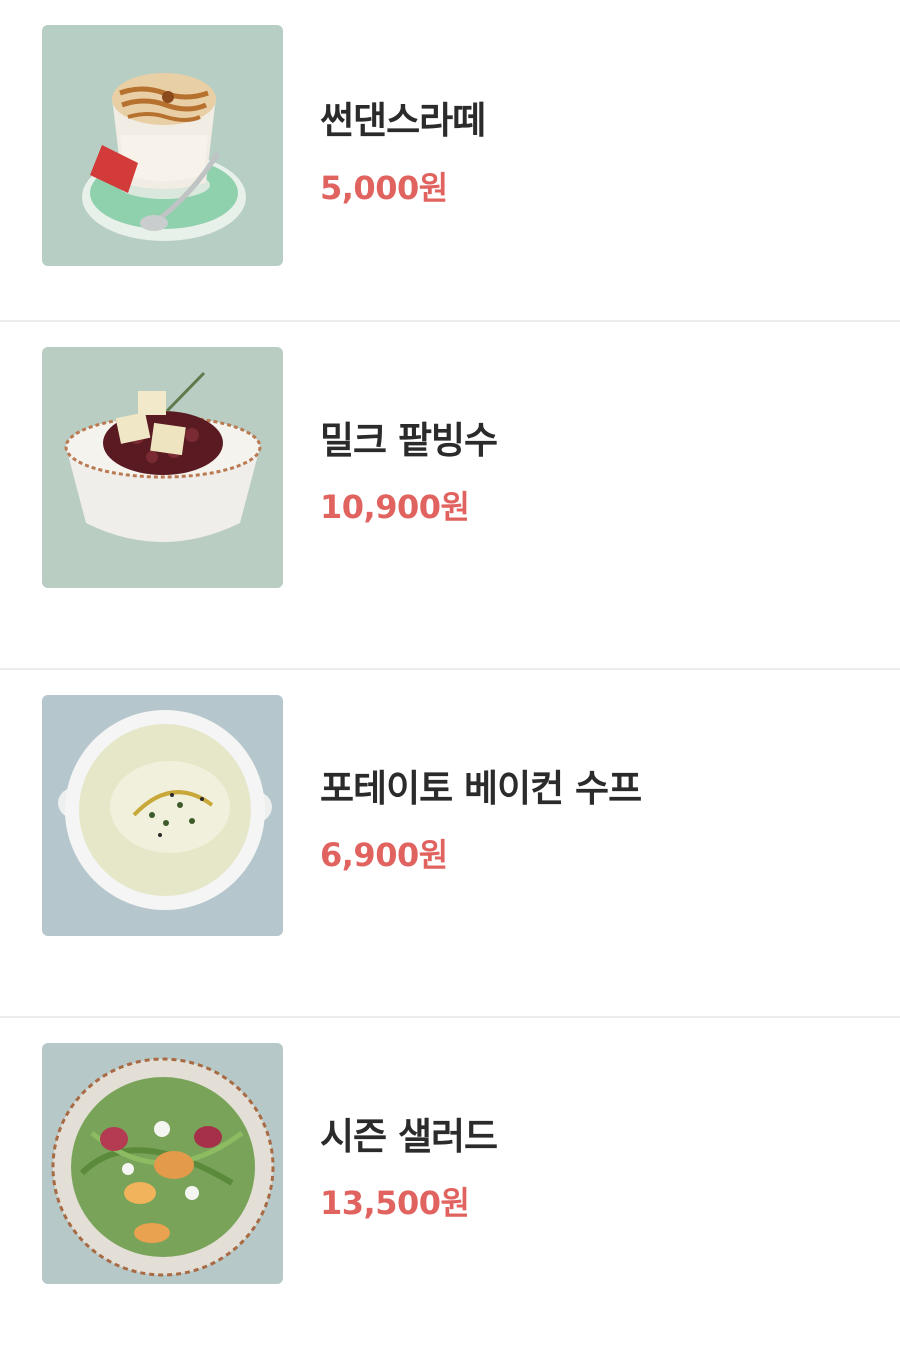 The image size is (900, 1364). What do you see at coordinates (384, 188) in the screenshot?
I see `menu-item-price: 5,000원` at bounding box center [384, 188].